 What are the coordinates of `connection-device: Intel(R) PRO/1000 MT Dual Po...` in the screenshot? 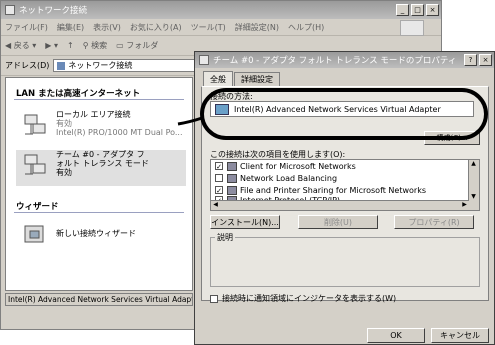 It's located at (119, 132).